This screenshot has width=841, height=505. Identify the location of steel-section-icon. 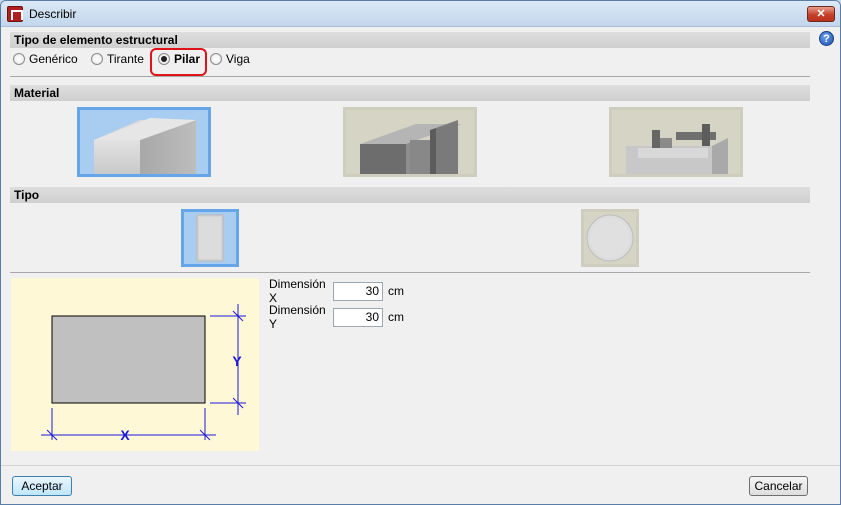
(411, 147).